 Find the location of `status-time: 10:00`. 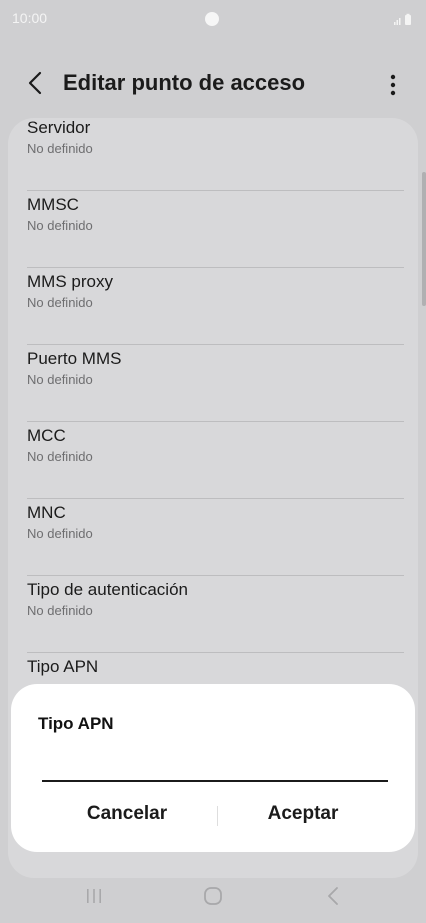

status-time: 10:00 is located at coordinates (30, 18).